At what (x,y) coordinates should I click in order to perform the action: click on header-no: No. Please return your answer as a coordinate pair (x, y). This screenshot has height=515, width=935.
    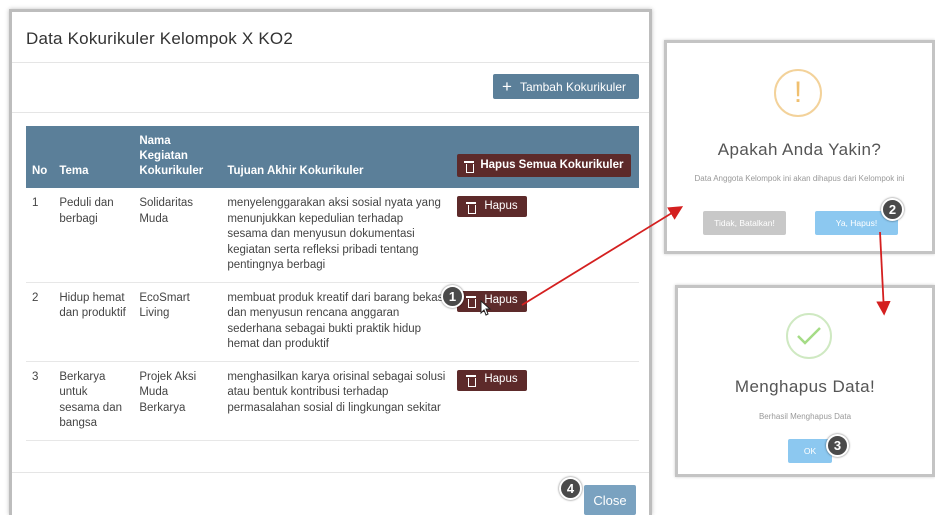
    Looking at the image, I should click on (40, 171).